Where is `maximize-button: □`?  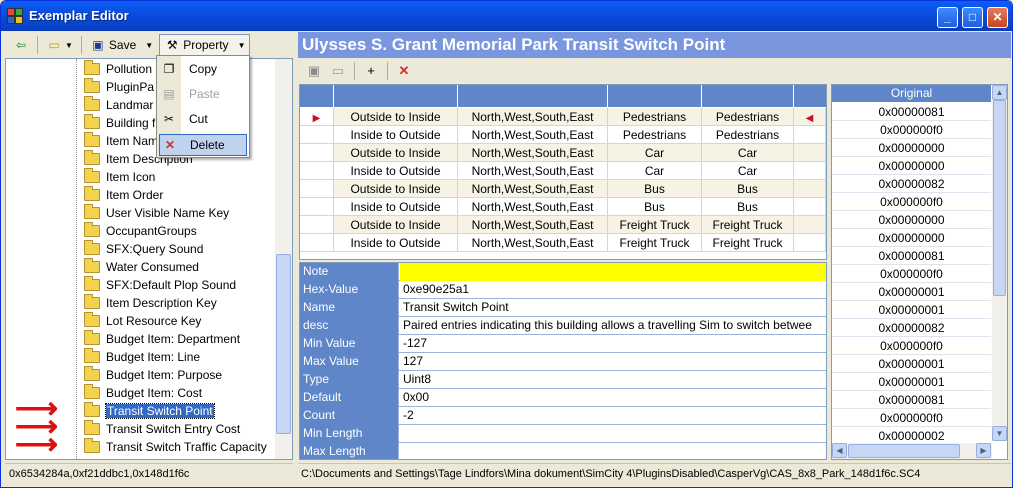
maximize-button: □ is located at coordinates (972, 17).